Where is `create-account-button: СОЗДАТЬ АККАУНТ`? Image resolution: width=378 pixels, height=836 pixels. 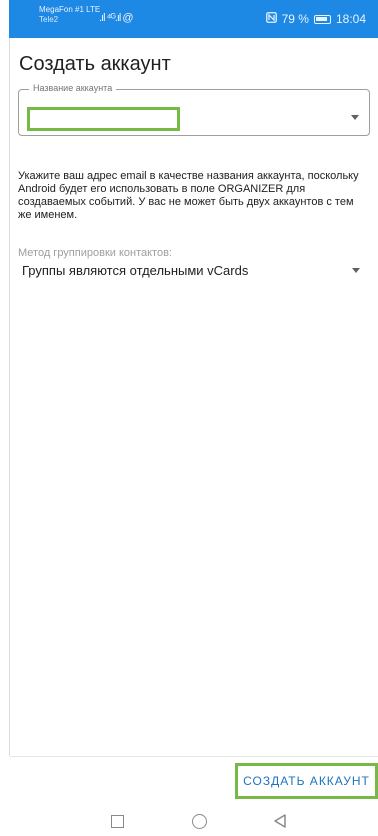
create-account-button: СОЗДАТЬ АККАУНТ is located at coordinates (306, 781).